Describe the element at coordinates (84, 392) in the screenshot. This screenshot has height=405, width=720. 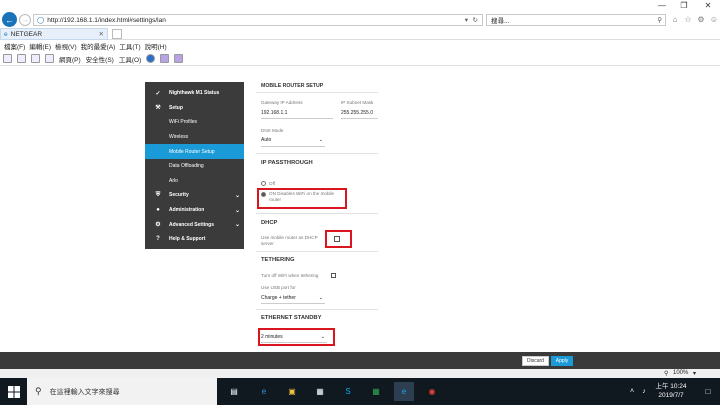
I see `taskbar-search-placeholder: 在這裡輸入文字來搜尋` at that location.